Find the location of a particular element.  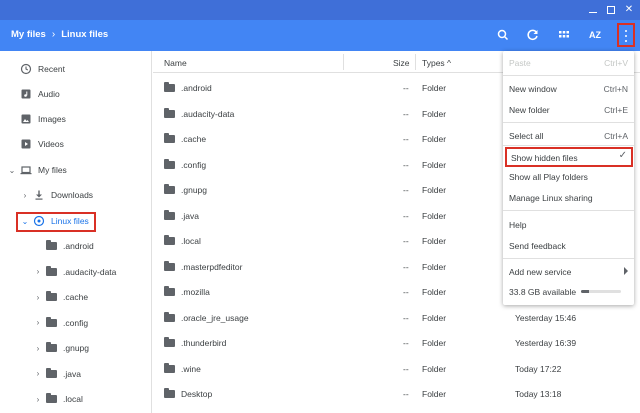

close-button: ✕ is located at coordinates (629, 10).